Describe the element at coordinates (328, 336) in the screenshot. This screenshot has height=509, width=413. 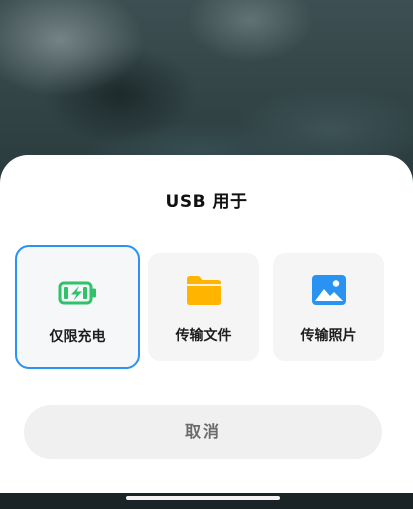
I see `option-label: 传输照片` at that location.